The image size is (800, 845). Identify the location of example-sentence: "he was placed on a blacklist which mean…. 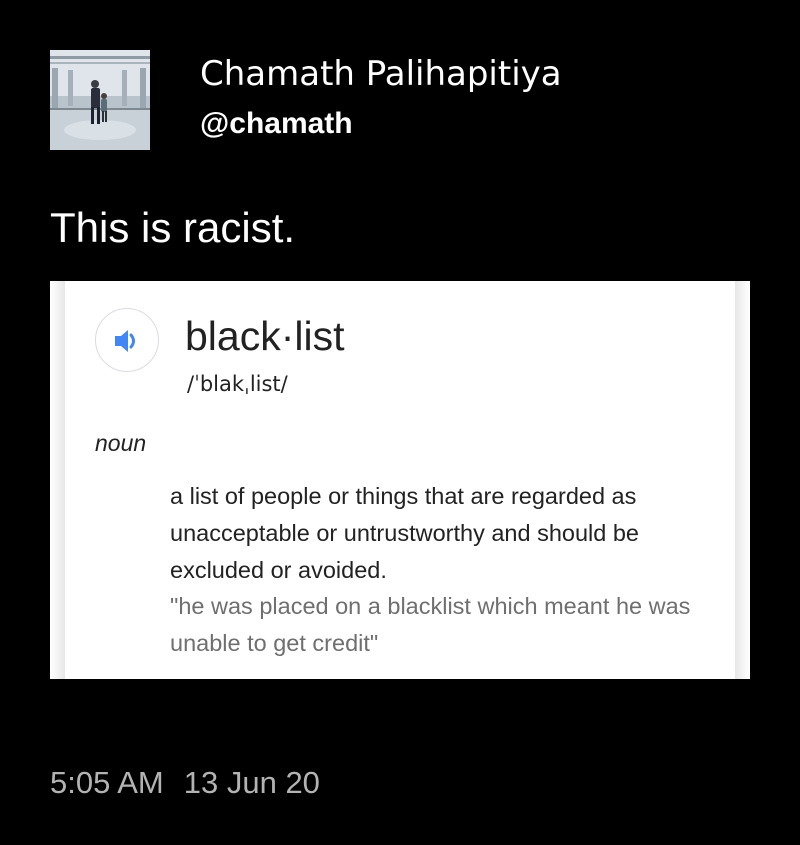
(430, 624).